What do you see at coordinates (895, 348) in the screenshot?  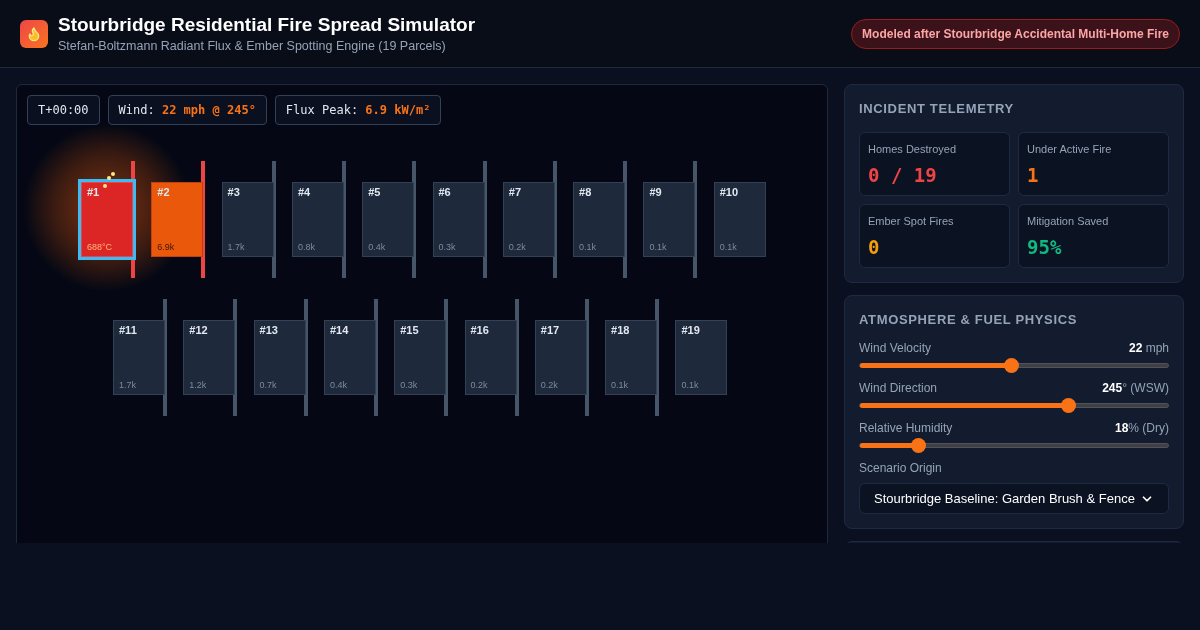 I see `slider-label: Wind Velocity` at bounding box center [895, 348].